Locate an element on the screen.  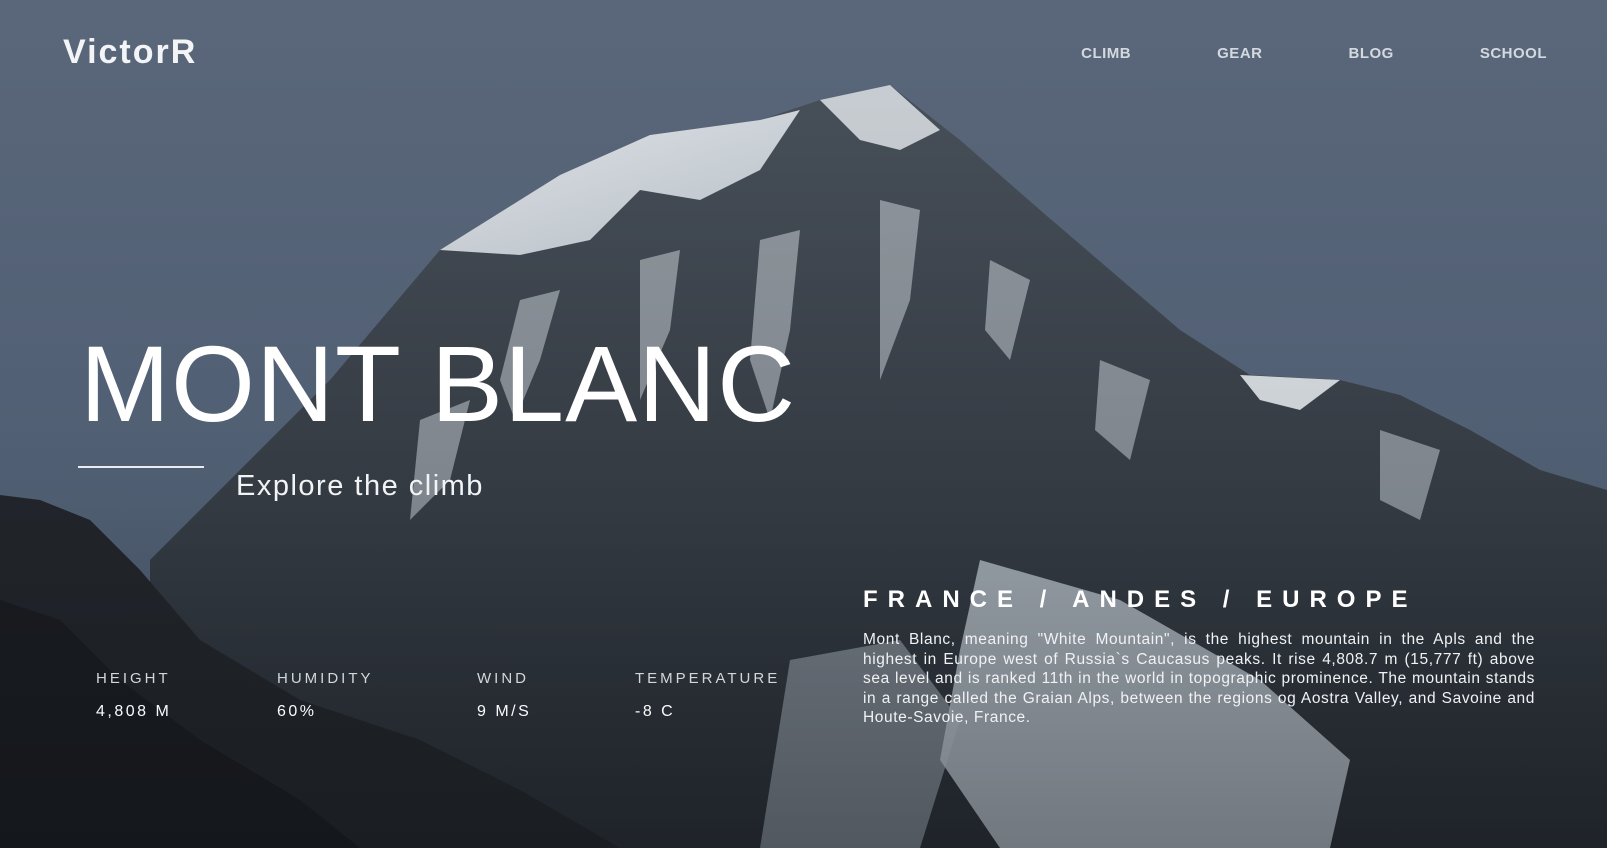
nav-link-gear: GEAR is located at coordinates (1239, 53).